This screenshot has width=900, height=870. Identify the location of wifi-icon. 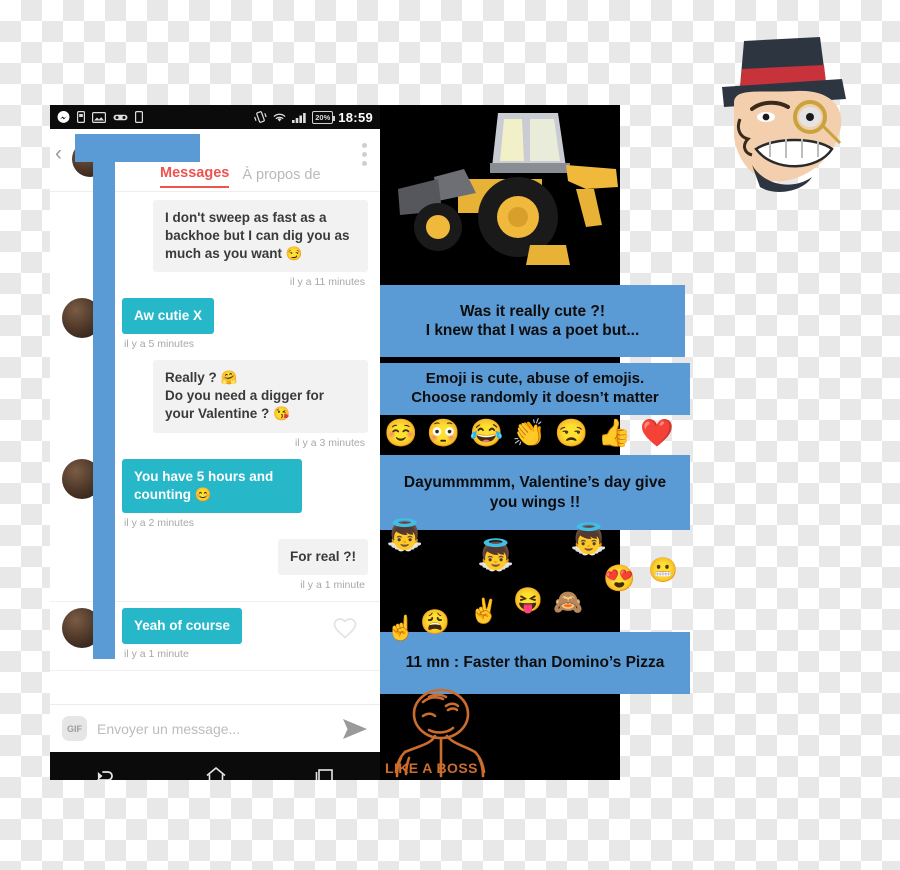
(279, 117).